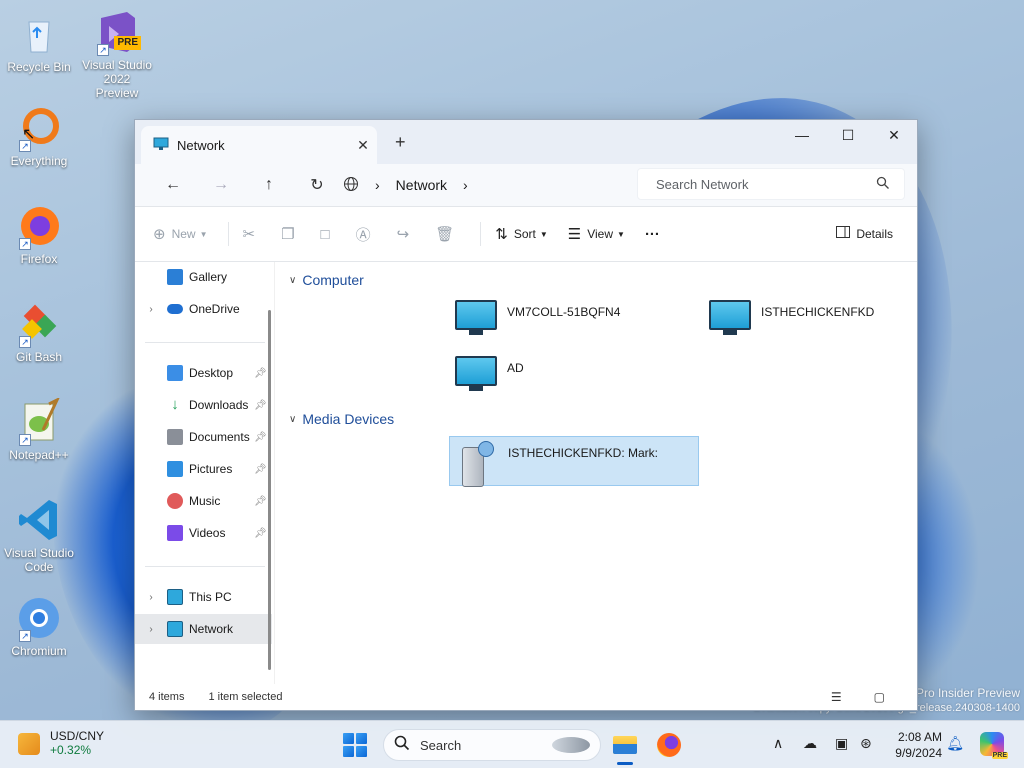 The height and width of the screenshot is (768, 1024). What do you see at coordinates (341, 419) in the screenshot?
I see `group-header-media-devices: ∨ Media Devices` at bounding box center [341, 419].